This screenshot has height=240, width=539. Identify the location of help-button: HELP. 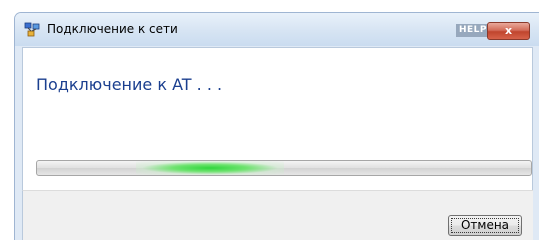
(473, 30).